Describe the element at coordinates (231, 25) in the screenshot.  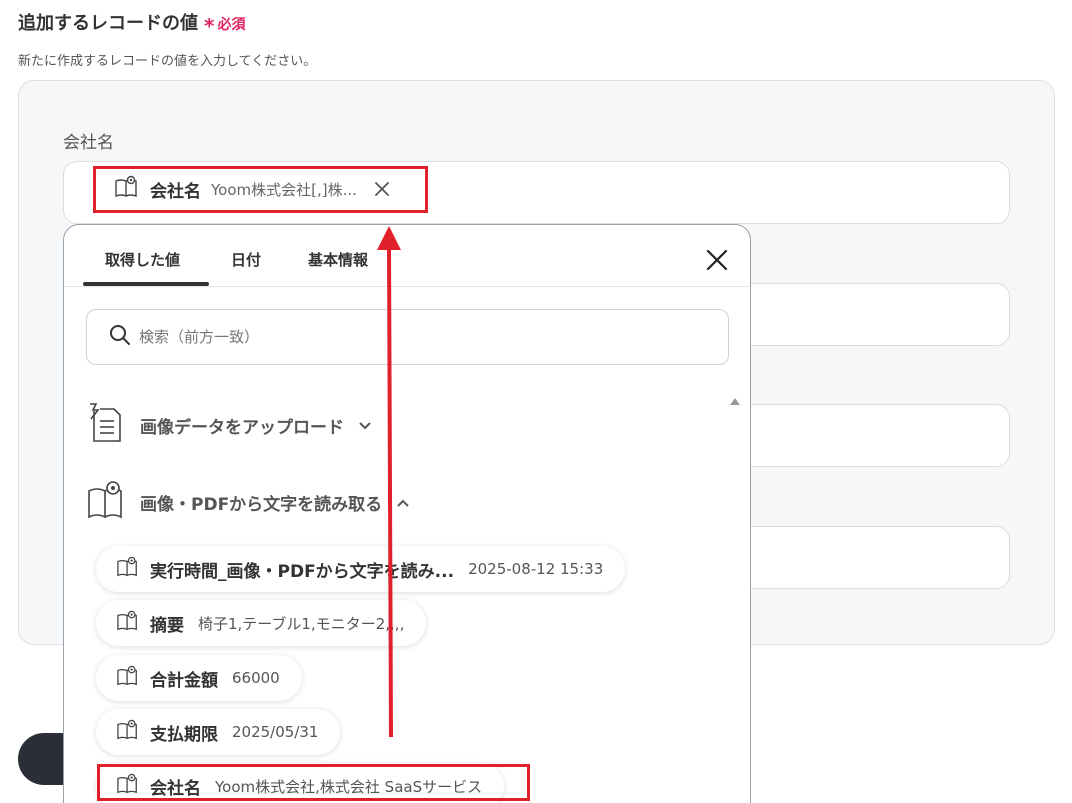
I see `required-label: 必須` at that location.